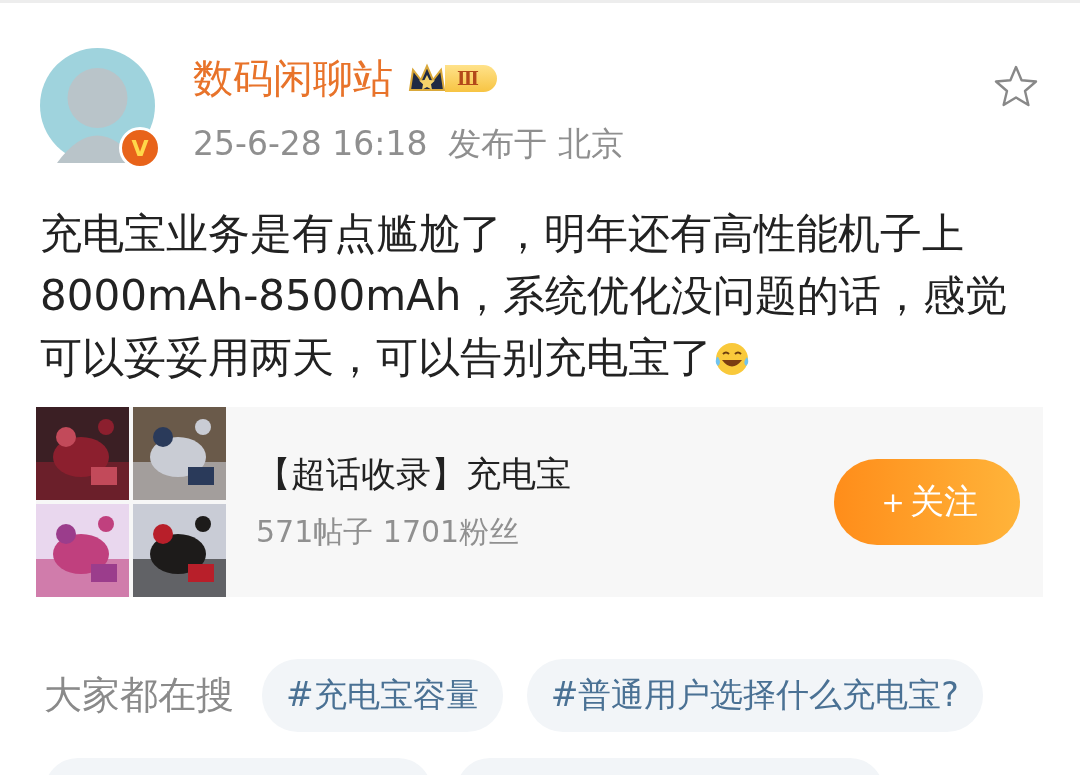 The height and width of the screenshot is (775, 1080). Describe the element at coordinates (409, 144) in the screenshot. I see `post-time: 25-6-28 16:18 发布于 北京` at that location.